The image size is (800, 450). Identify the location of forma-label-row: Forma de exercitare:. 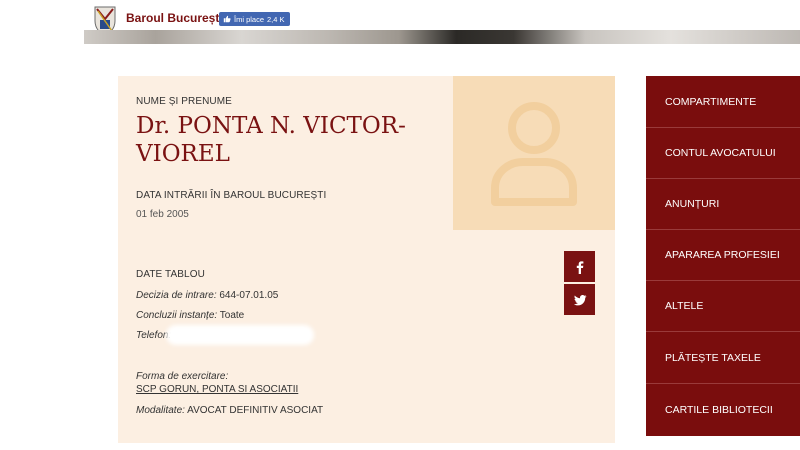
(182, 376).